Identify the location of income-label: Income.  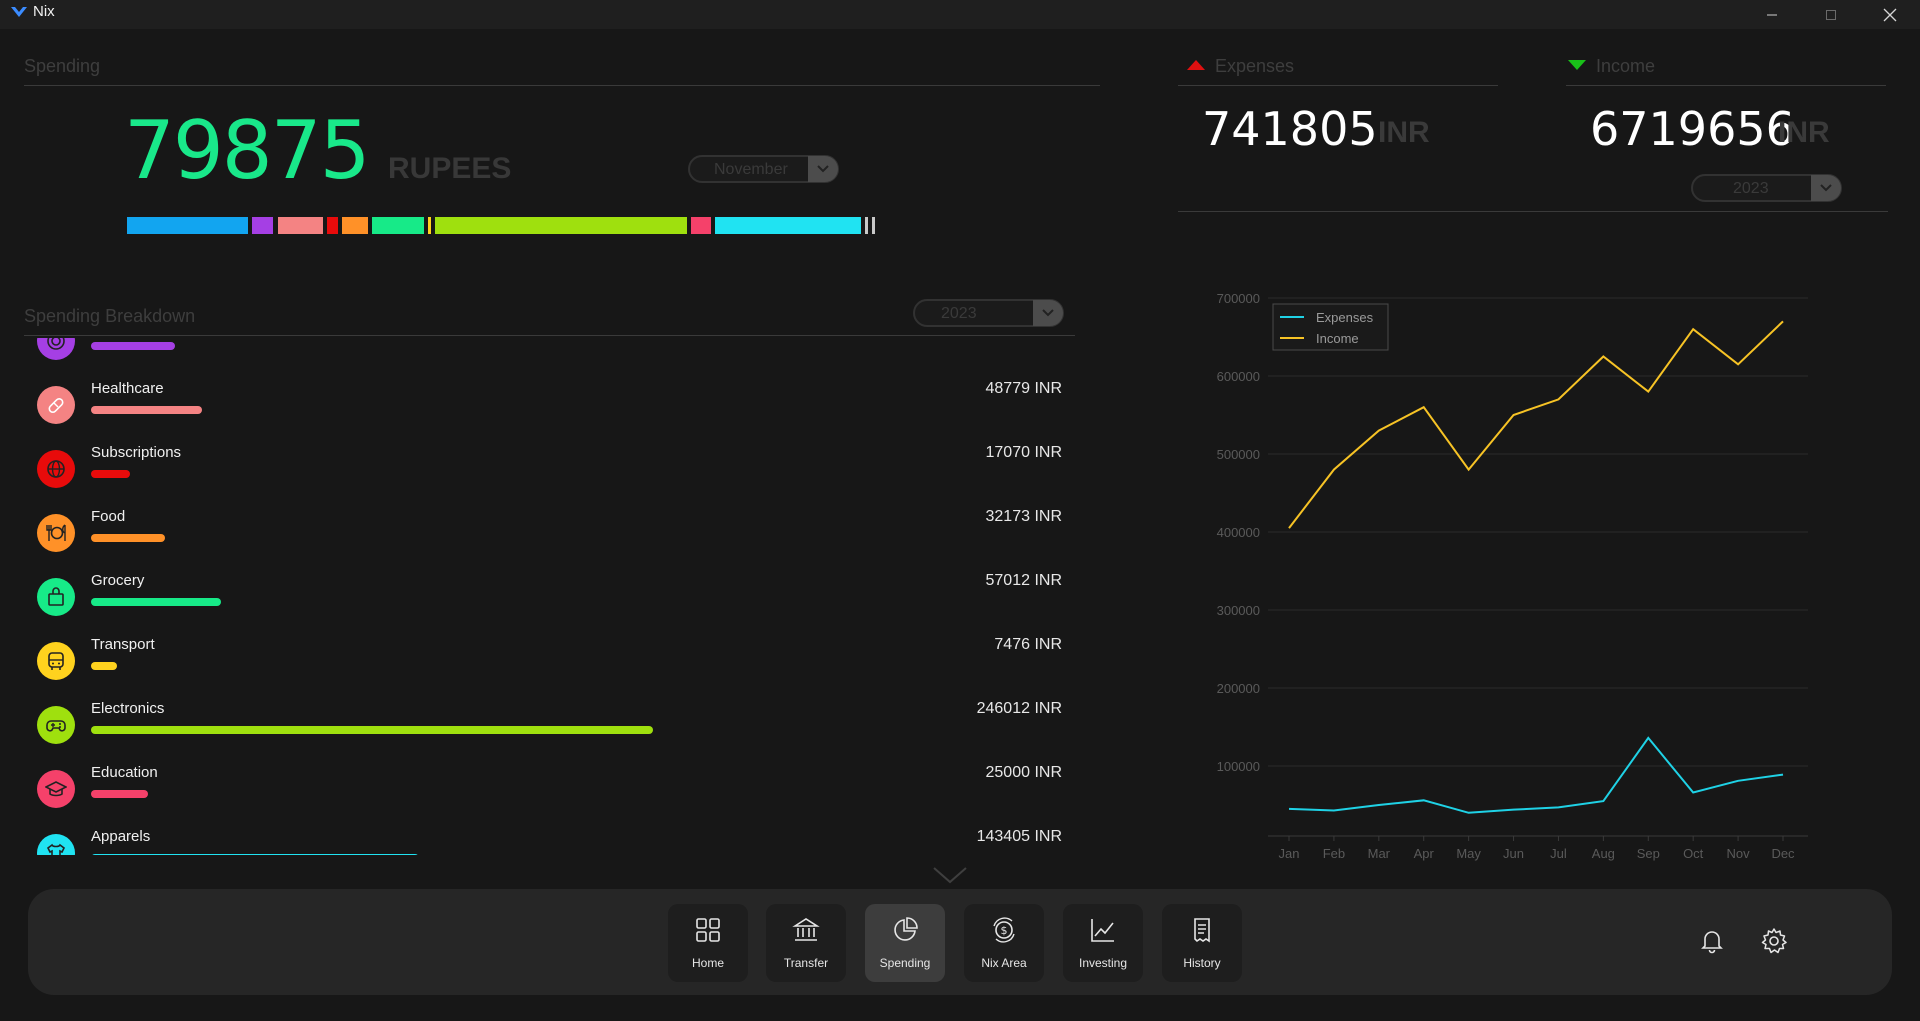
(1626, 66).